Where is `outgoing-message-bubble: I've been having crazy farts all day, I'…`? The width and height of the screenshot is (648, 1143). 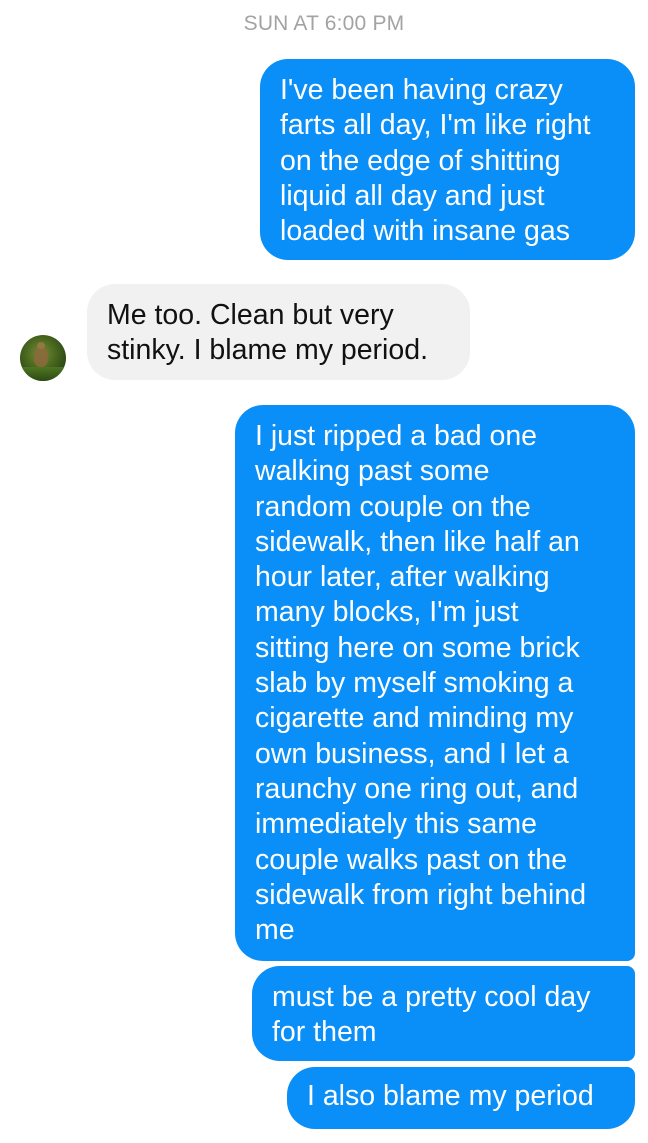
outgoing-message-bubble: I've been having crazy farts all day, I'… is located at coordinates (447, 159).